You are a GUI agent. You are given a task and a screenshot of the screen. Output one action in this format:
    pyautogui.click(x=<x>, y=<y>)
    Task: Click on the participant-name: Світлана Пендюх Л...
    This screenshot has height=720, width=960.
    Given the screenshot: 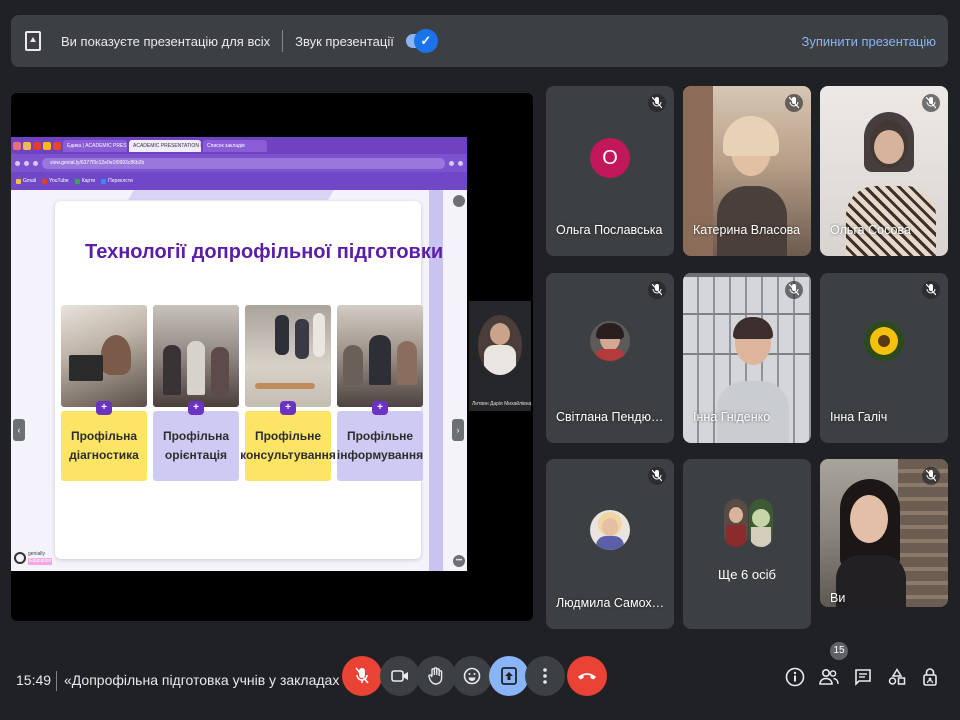 What is the action you would take?
    pyautogui.click(x=612, y=417)
    